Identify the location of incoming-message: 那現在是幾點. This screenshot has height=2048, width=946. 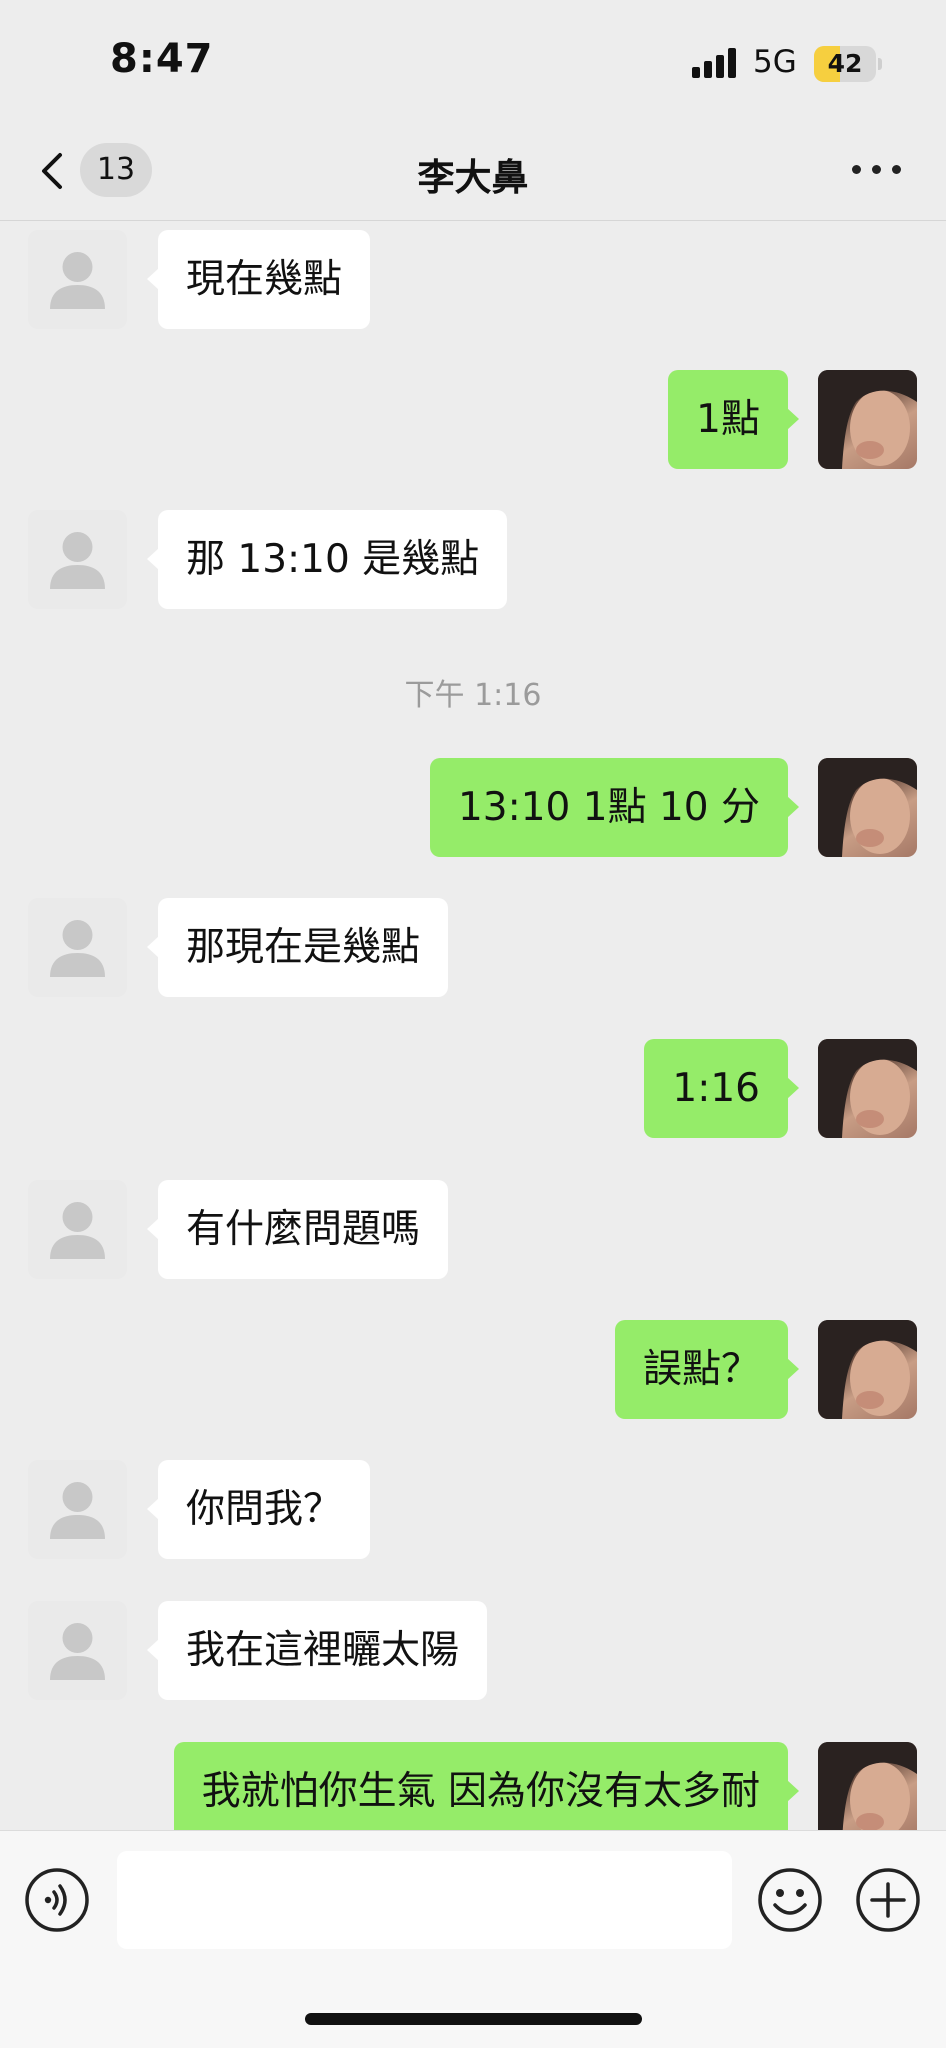
(297, 947).